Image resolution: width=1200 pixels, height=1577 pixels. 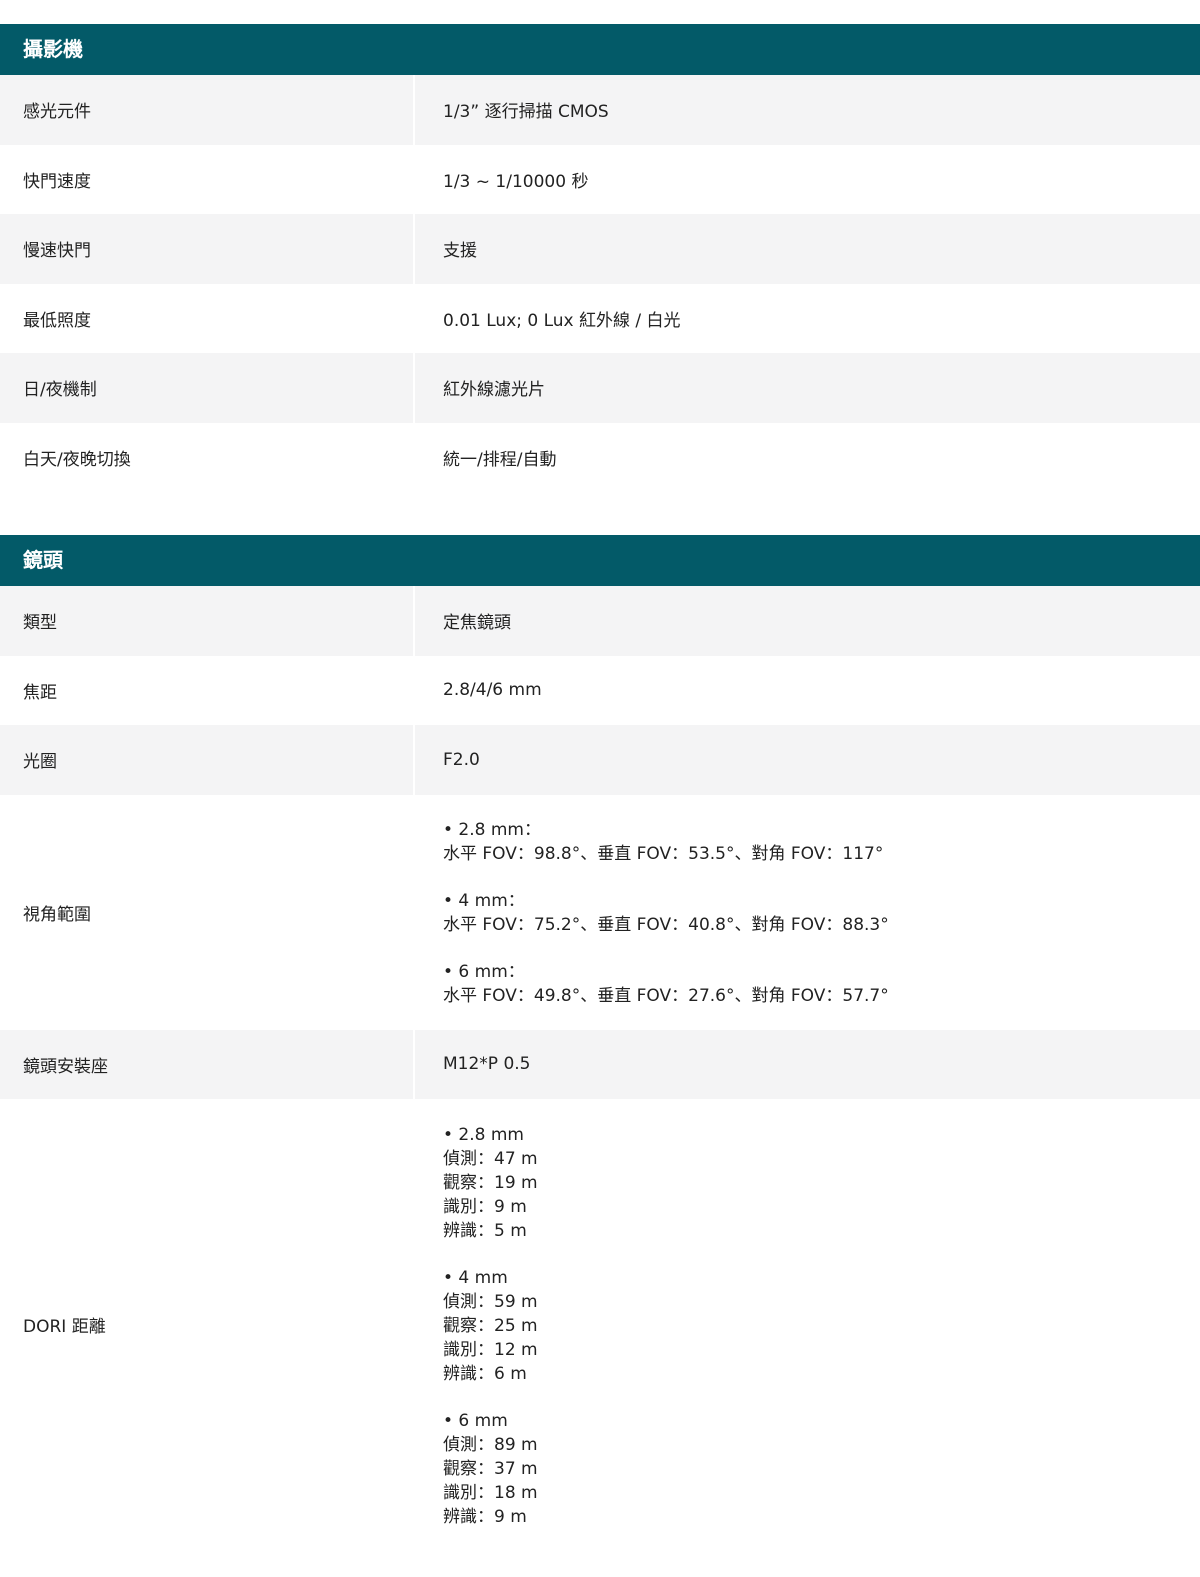 What do you see at coordinates (492, 830) in the screenshot?
I see `fov-heading: • 2.8 mm：` at bounding box center [492, 830].